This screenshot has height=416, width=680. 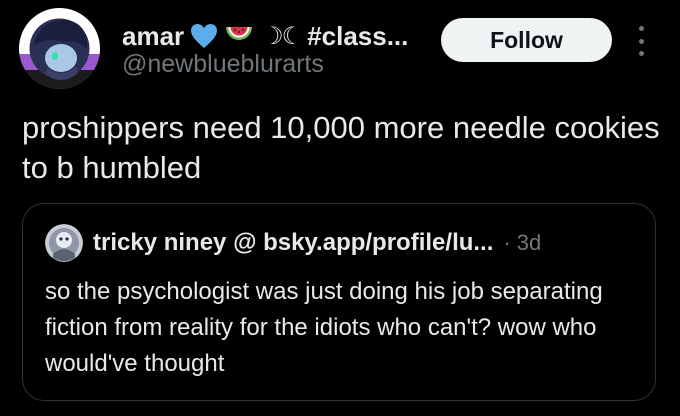 I want to click on author-handle: @newblueblurarts, so click(x=223, y=64).